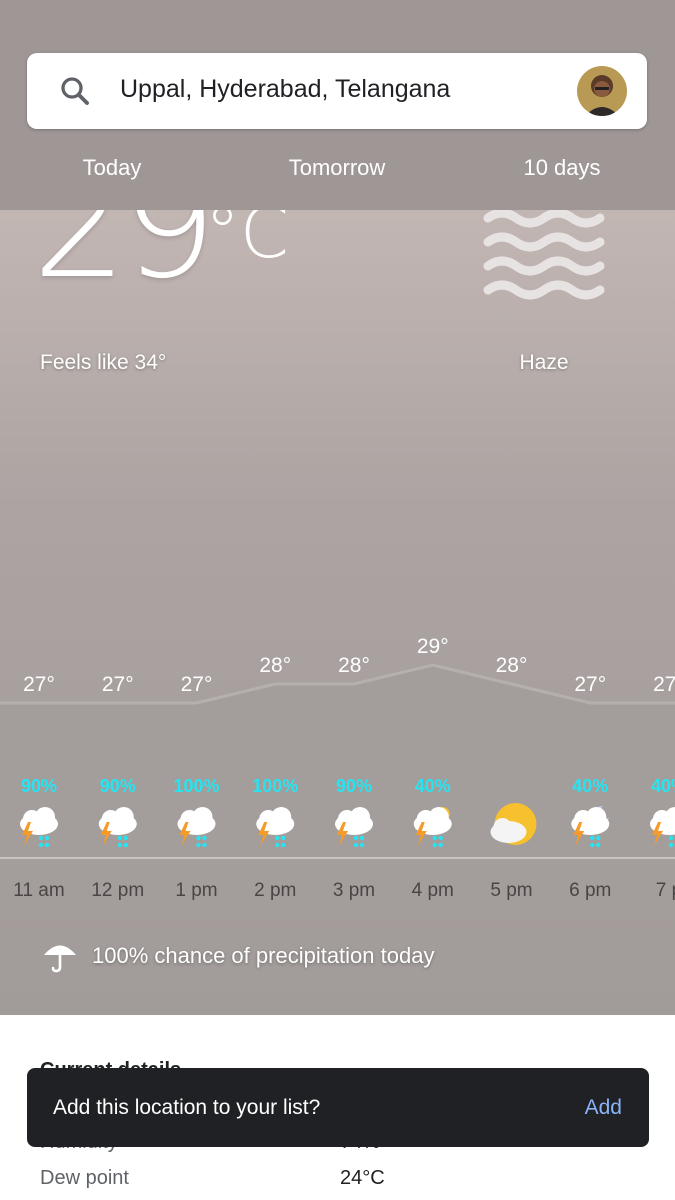  Describe the element at coordinates (187, 1107) in the screenshot. I see `snackbar-message: Add this location to your list?` at that location.